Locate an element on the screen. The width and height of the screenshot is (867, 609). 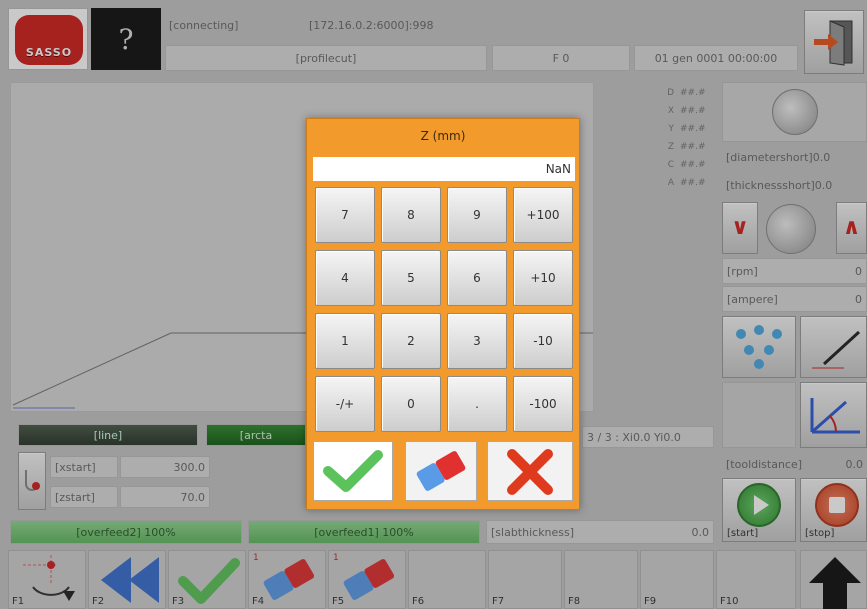
key-3: 3 is located at coordinates (477, 341).